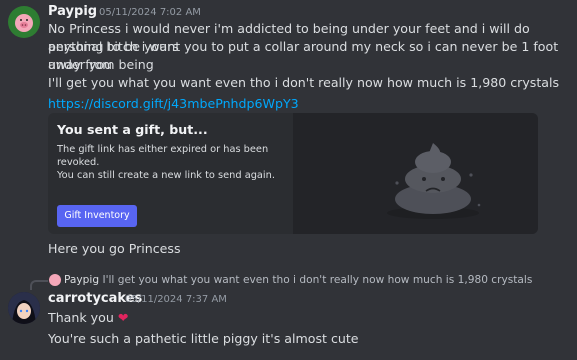 This screenshot has height=360, width=577. Describe the element at coordinates (176, 299) in the screenshot. I see `message-timestamp: 05/11/2024 7:37 AM` at that location.